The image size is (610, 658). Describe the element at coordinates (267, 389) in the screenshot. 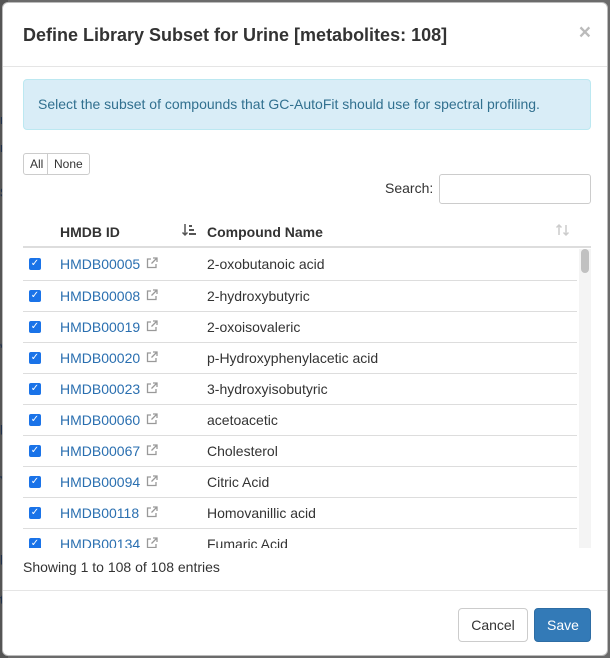

I see `compound-name: 3-hydroxyisobutyric` at that location.